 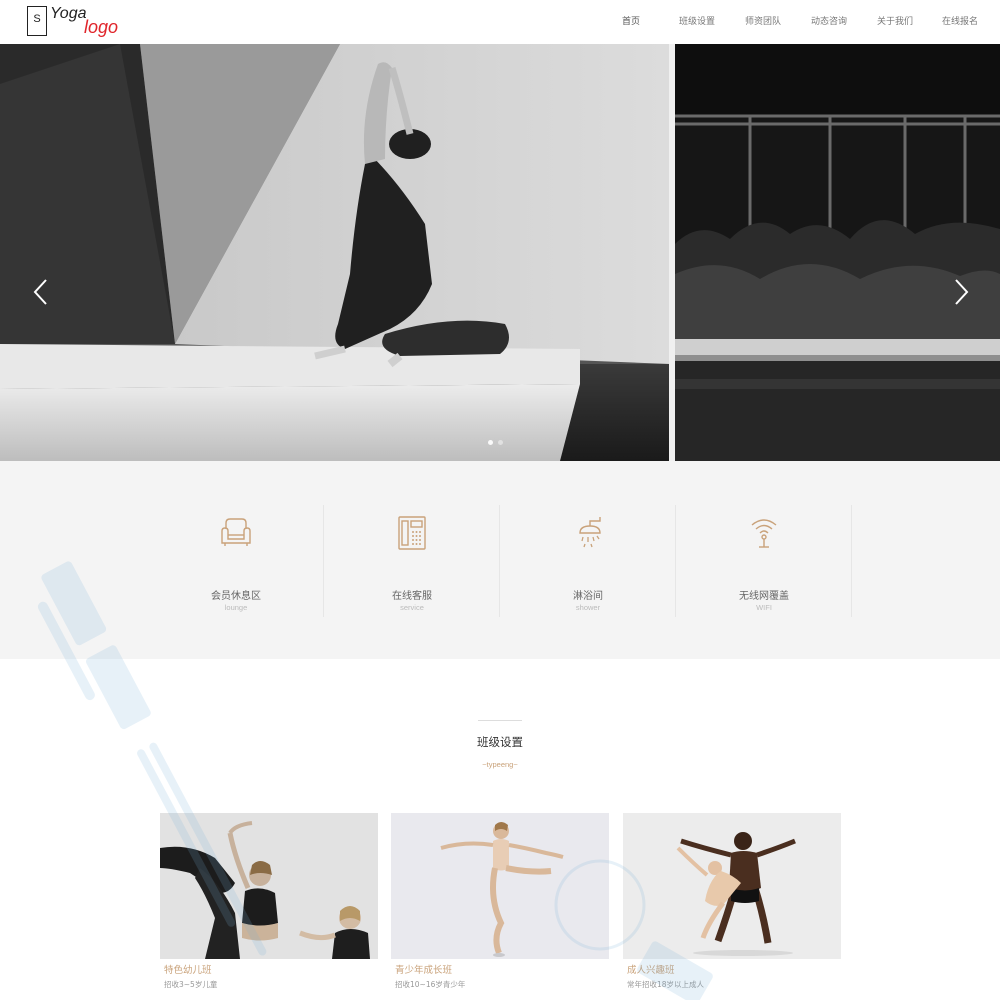 What do you see at coordinates (764, 561) in the screenshot?
I see `amenity-wifi: 无线网覆盖 WIFI` at bounding box center [764, 561].